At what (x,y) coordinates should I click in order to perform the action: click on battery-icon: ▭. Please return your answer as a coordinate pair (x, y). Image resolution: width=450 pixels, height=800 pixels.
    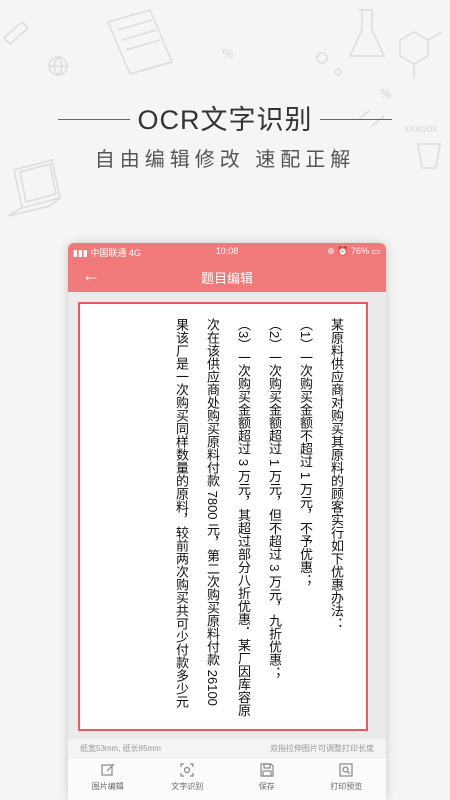
    Looking at the image, I should click on (375, 251).